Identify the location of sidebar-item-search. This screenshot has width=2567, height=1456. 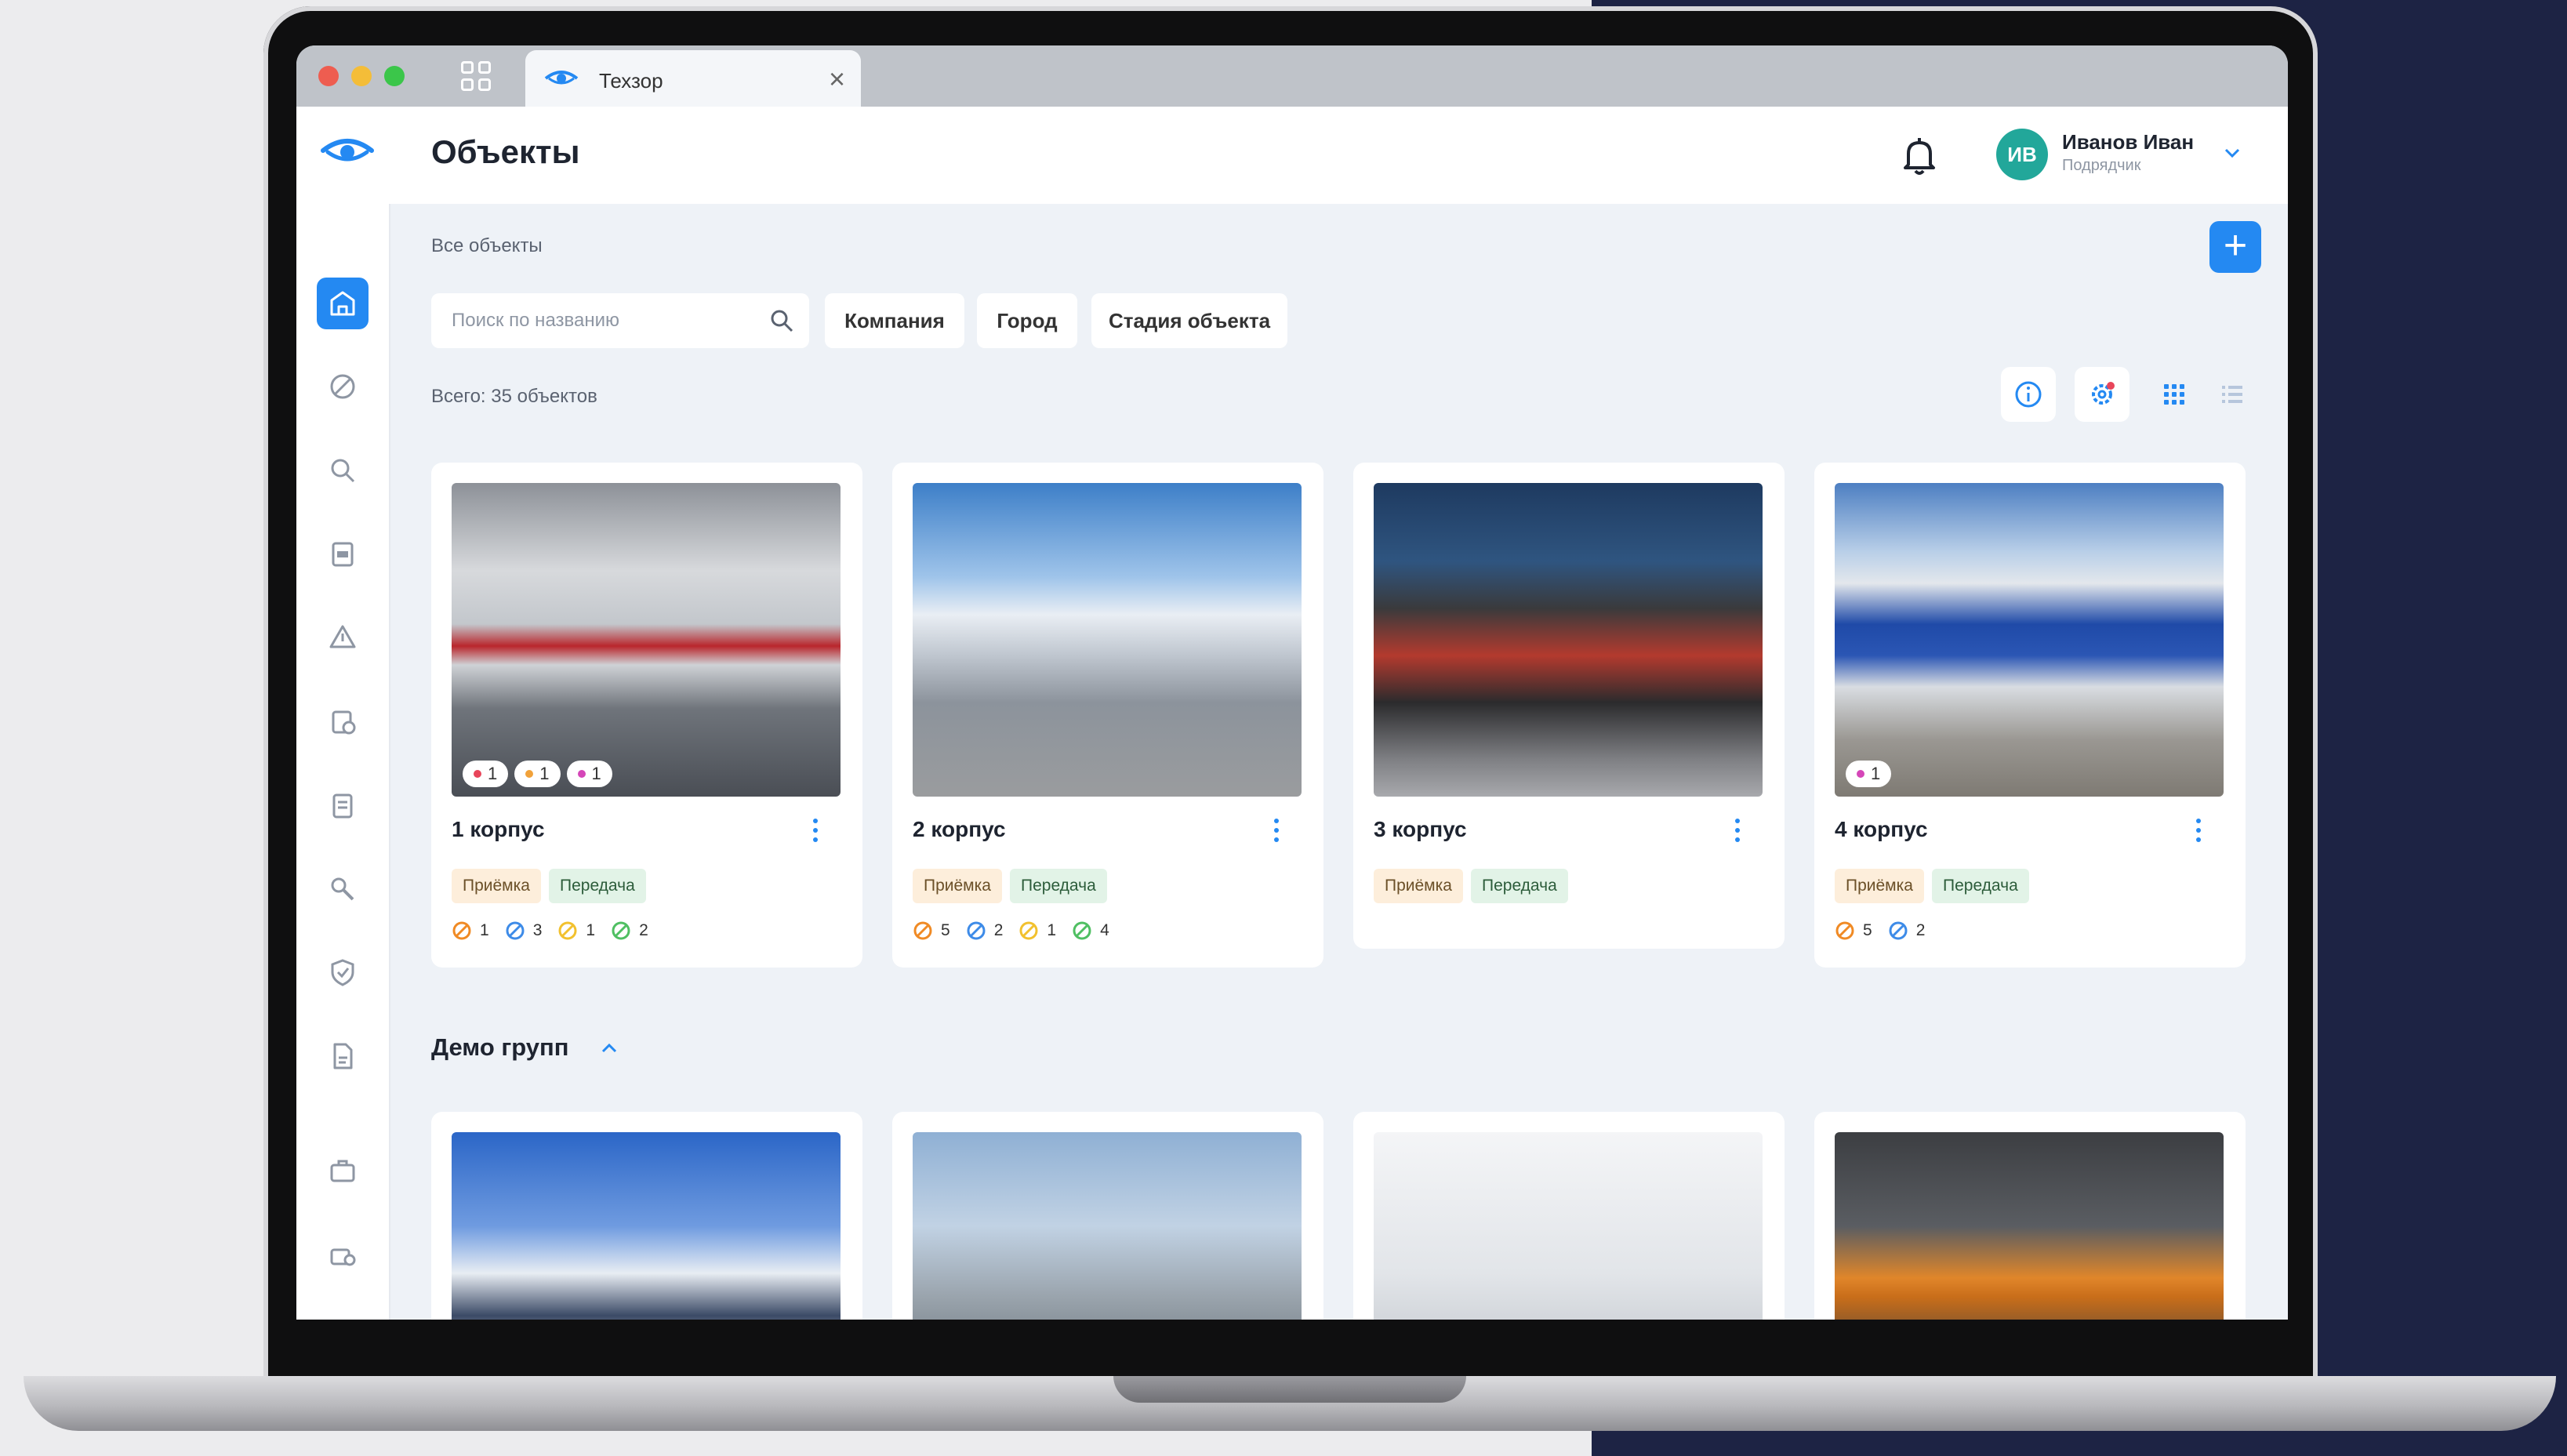
(343, 470).